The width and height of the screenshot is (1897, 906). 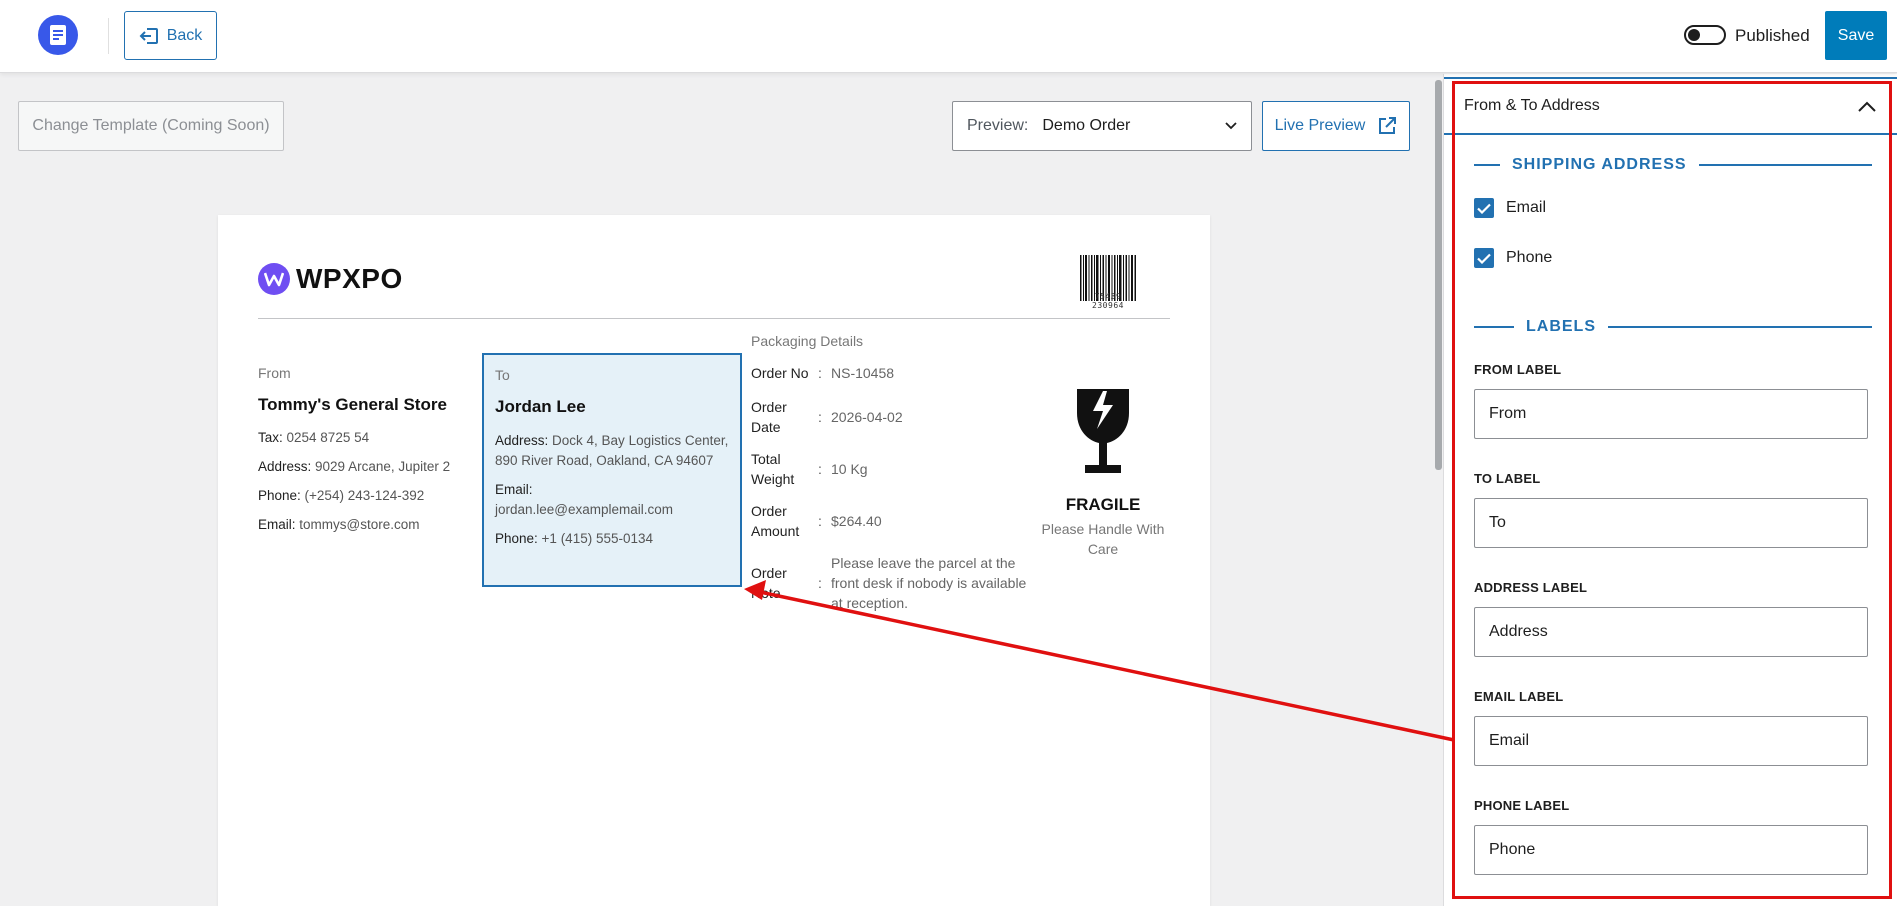 I want to click on from-name: Tommy's General Store, so click(x=352, y=404).